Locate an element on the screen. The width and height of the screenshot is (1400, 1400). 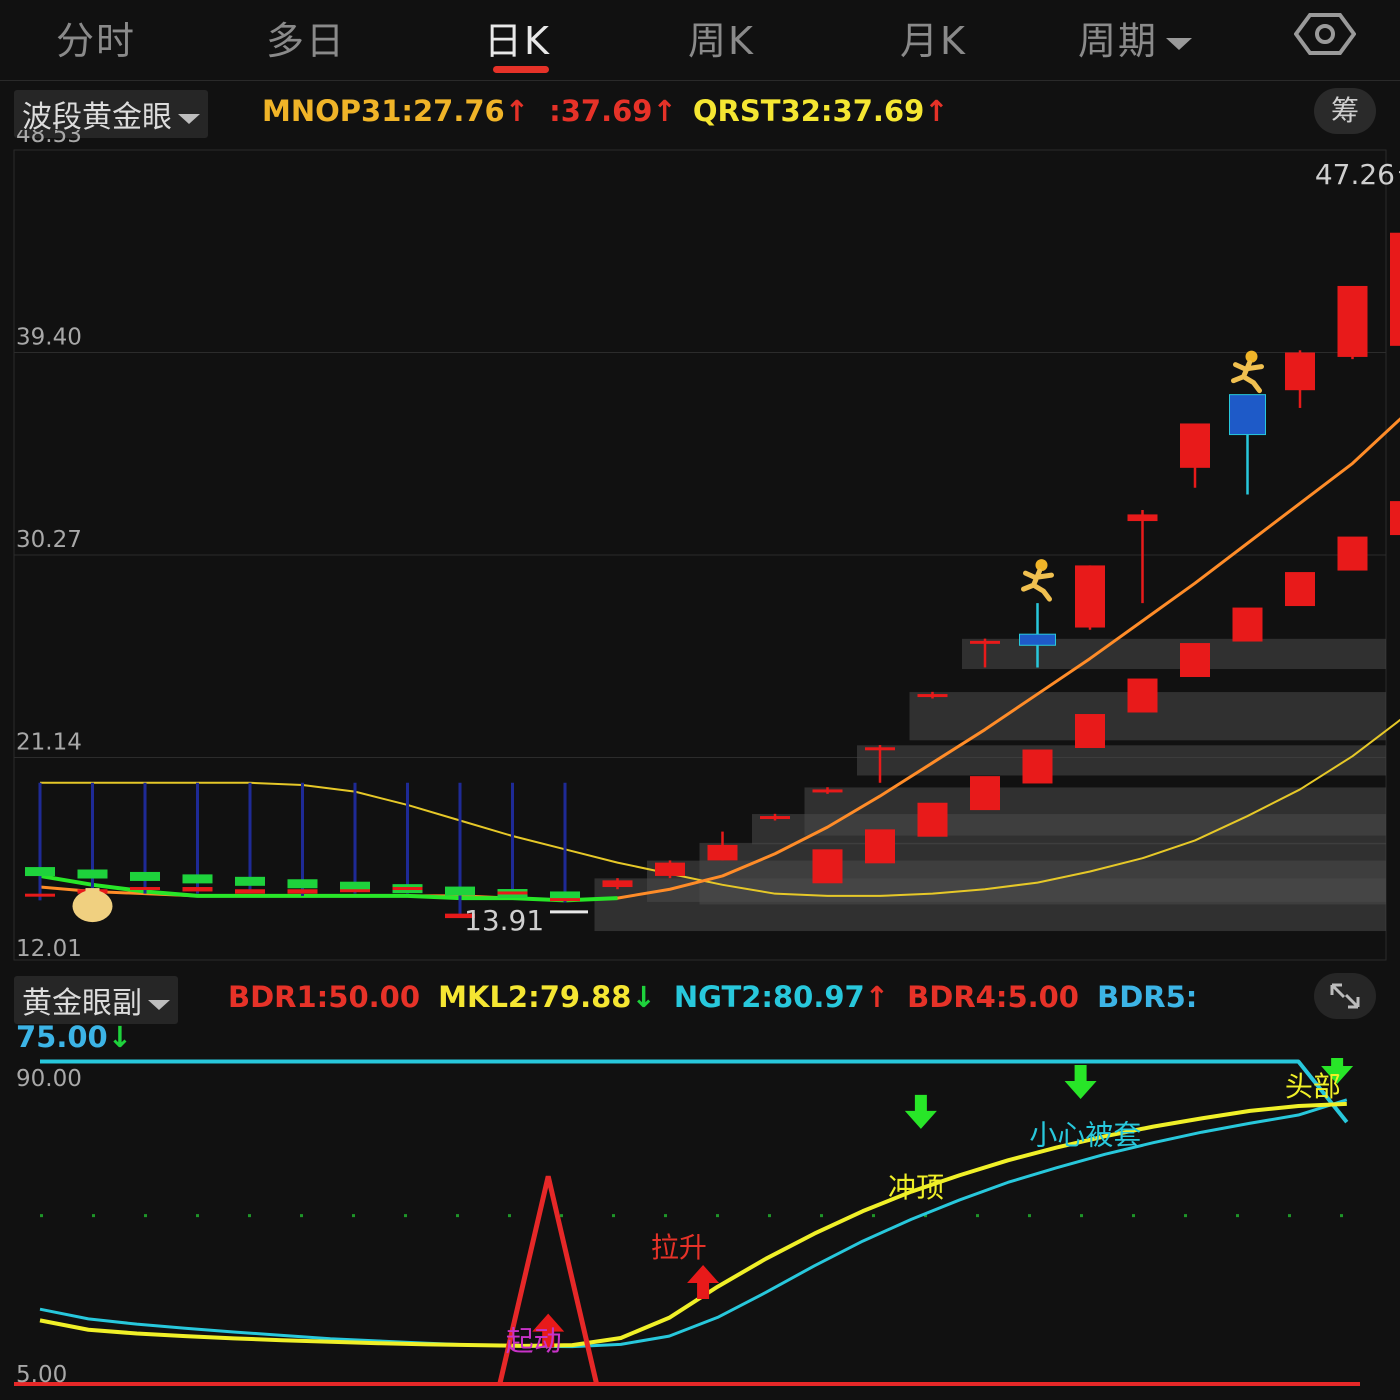
y-tick-label: 12.01 is located at coordinates (49, 949).